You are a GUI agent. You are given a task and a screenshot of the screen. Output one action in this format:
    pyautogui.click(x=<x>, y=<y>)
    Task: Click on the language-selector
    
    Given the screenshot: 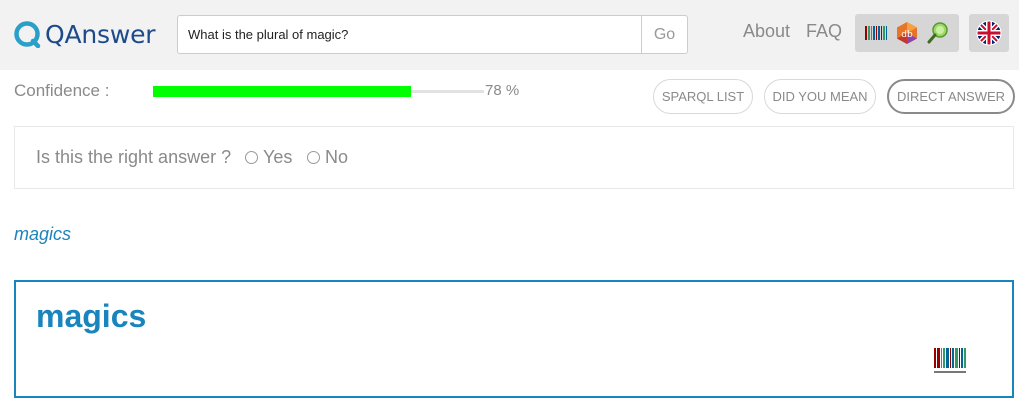 What is the action you would take?
    pyautogui.click(x=989, y=33)
    